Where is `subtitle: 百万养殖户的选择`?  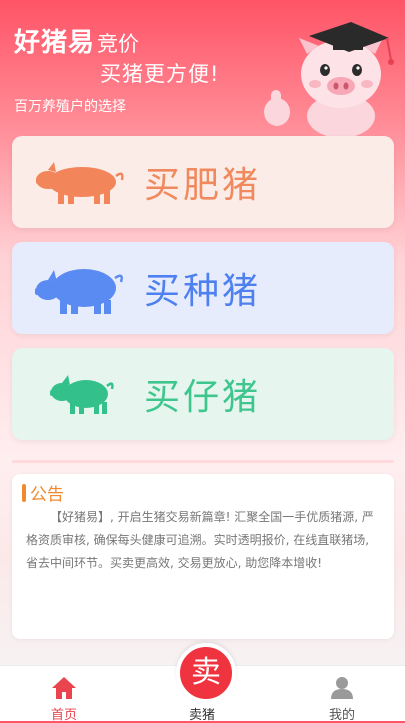
subtitle: 百万养殖户的选择 is located at coordinates (70, 107).